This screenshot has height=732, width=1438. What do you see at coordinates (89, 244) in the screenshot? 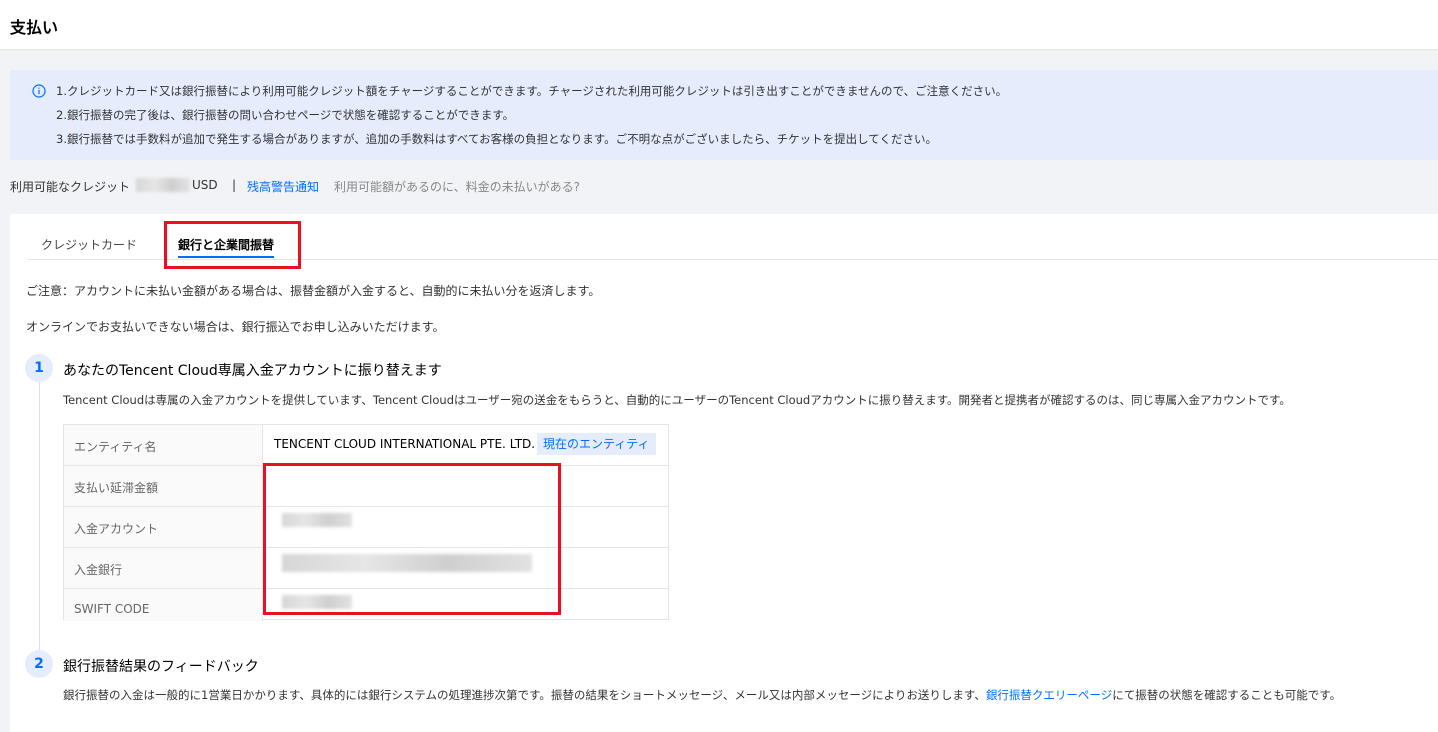
I see `tab-credit-card: クレジットカード` at bounding box center [89, 244].